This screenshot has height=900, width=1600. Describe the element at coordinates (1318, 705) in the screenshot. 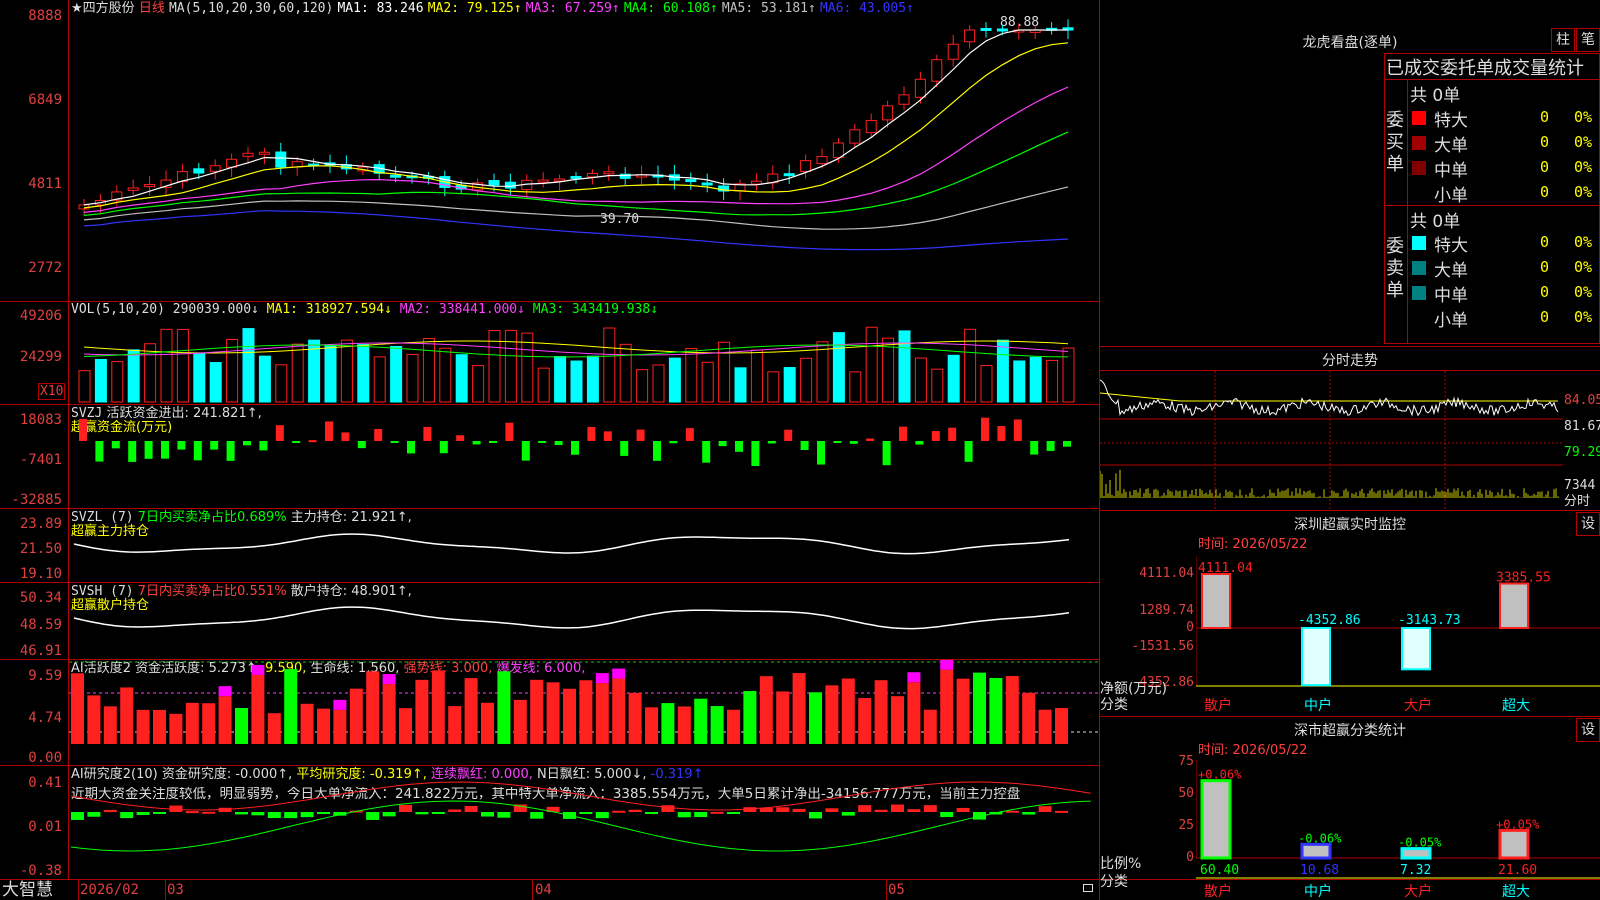

I see `monitor-category-label: 中户` at that location.